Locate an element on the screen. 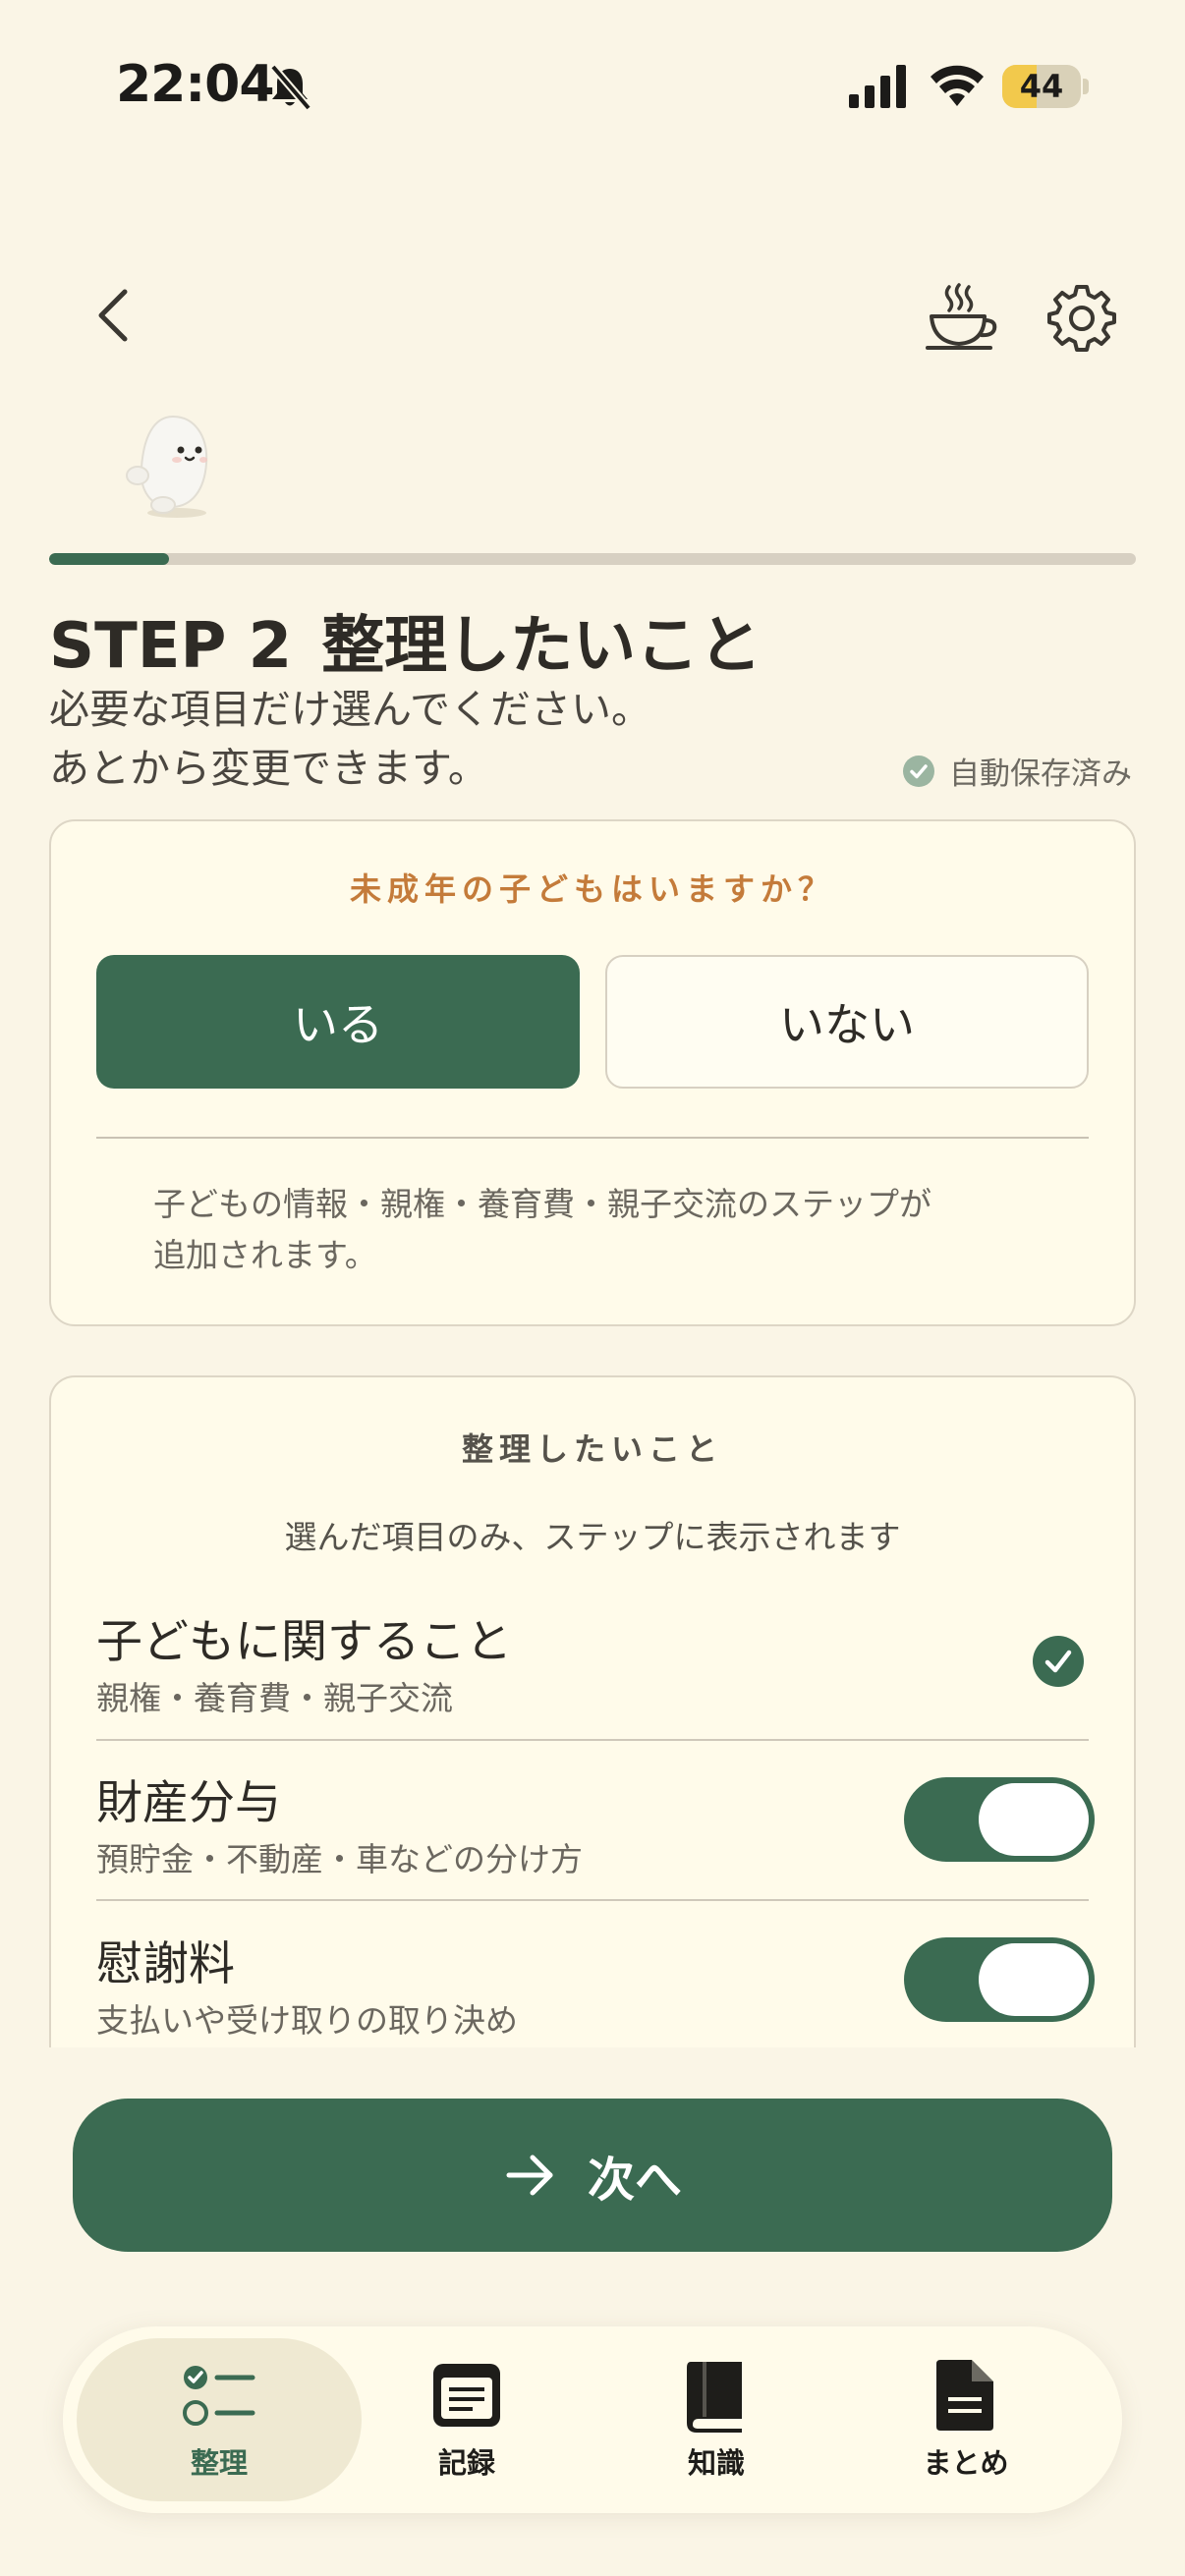 This screenshot has width=1185, height=2576. autosave-status: 自動保存済み is located at coordinates (1017, 771).